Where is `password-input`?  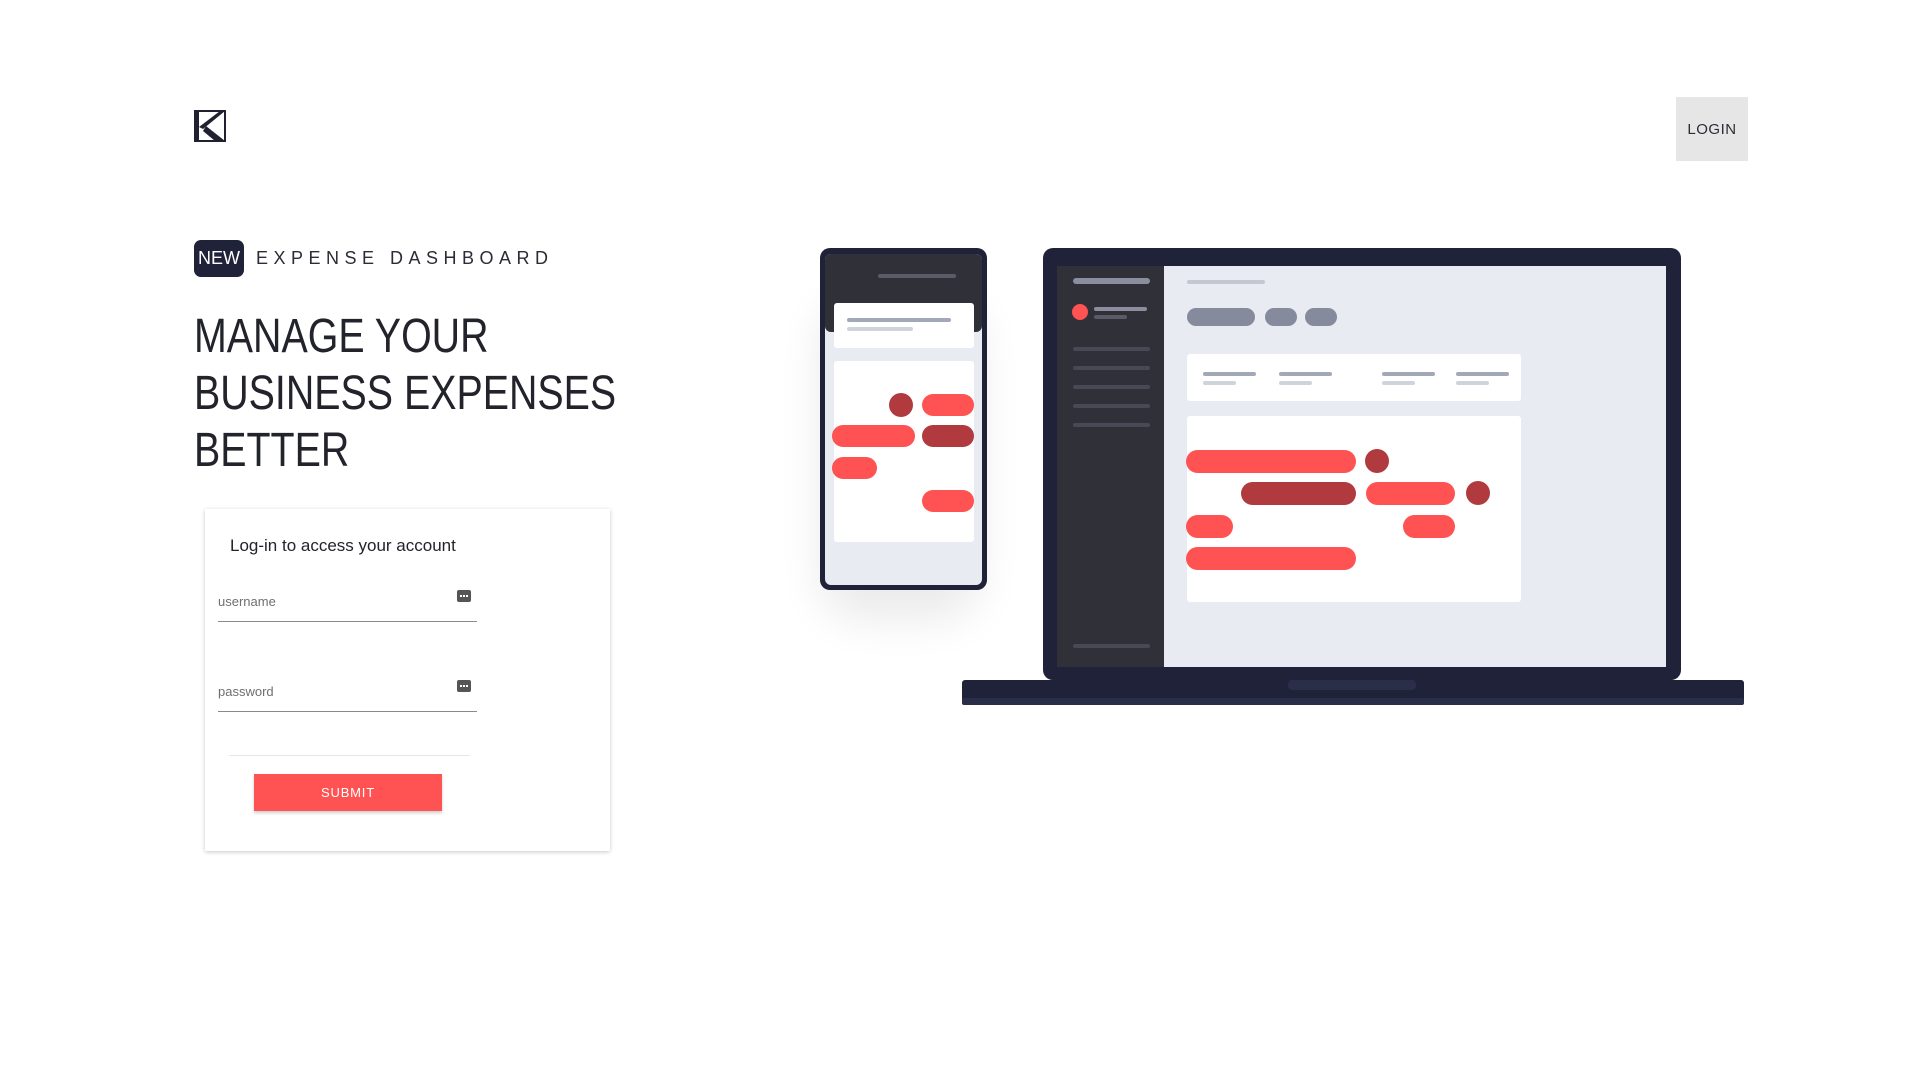 password-input is located at coordinates (330, 691).